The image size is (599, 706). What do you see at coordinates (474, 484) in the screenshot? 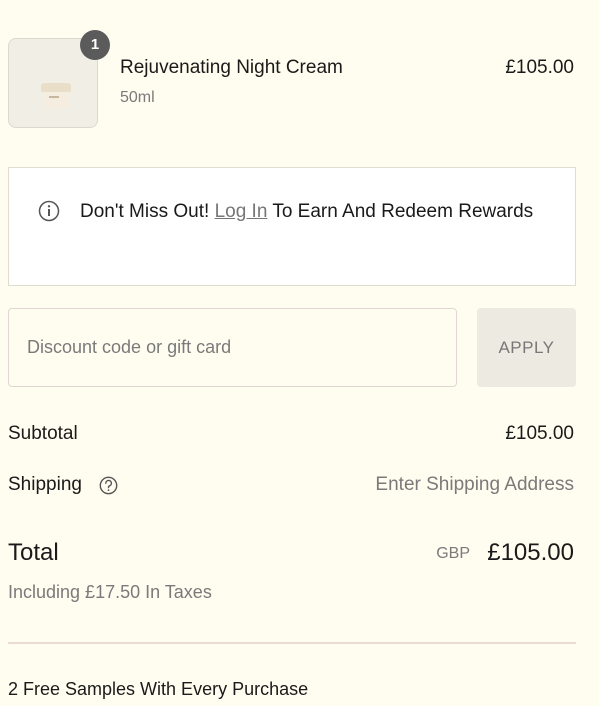
I see `shipping-value: Enter Shipping Address` at bounding box center [474, 484].